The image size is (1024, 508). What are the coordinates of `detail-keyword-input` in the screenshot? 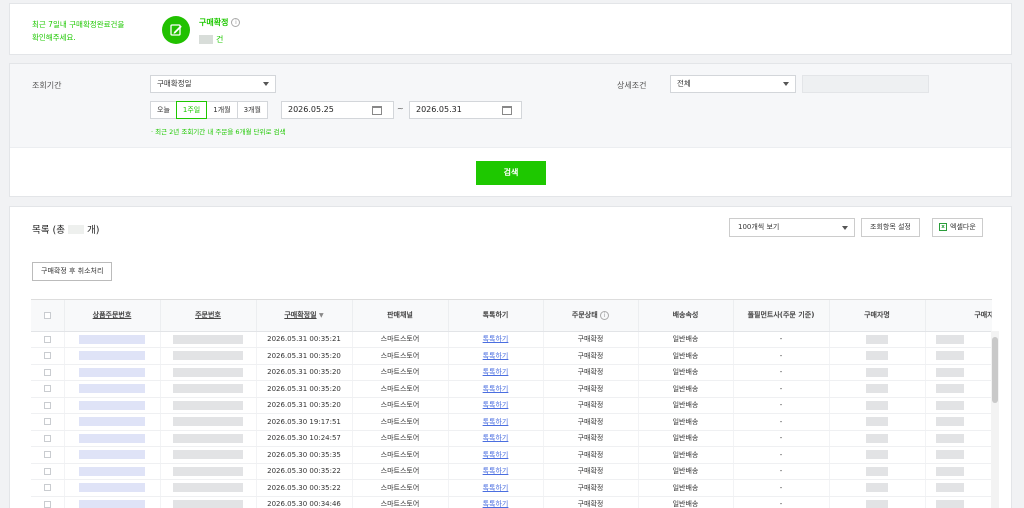 It's located at (865, 84).